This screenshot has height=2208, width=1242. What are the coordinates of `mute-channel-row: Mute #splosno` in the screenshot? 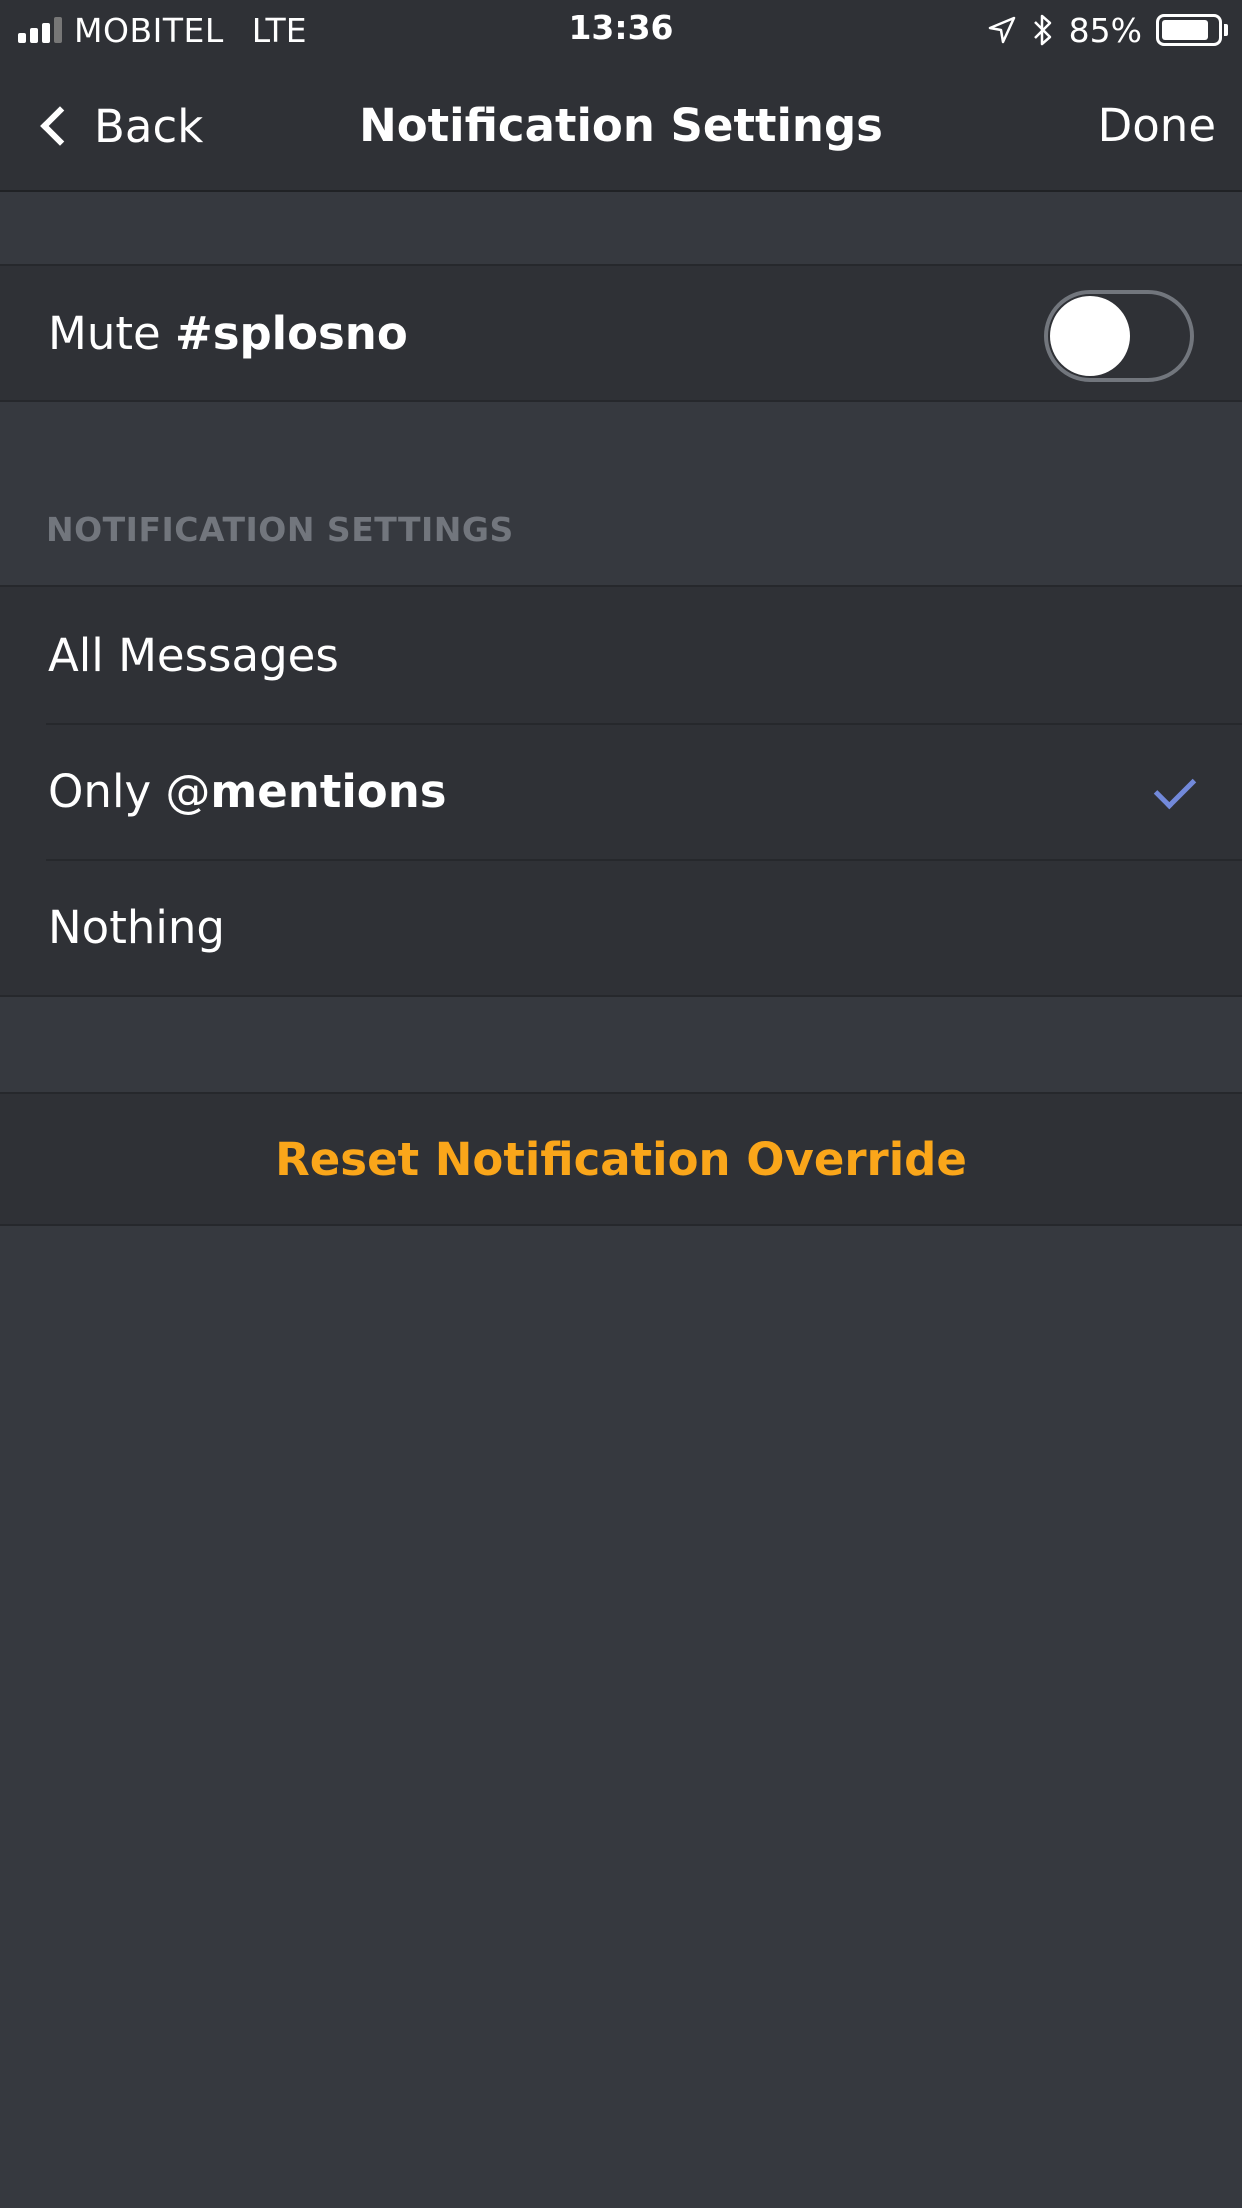 It's located at (621, 333).